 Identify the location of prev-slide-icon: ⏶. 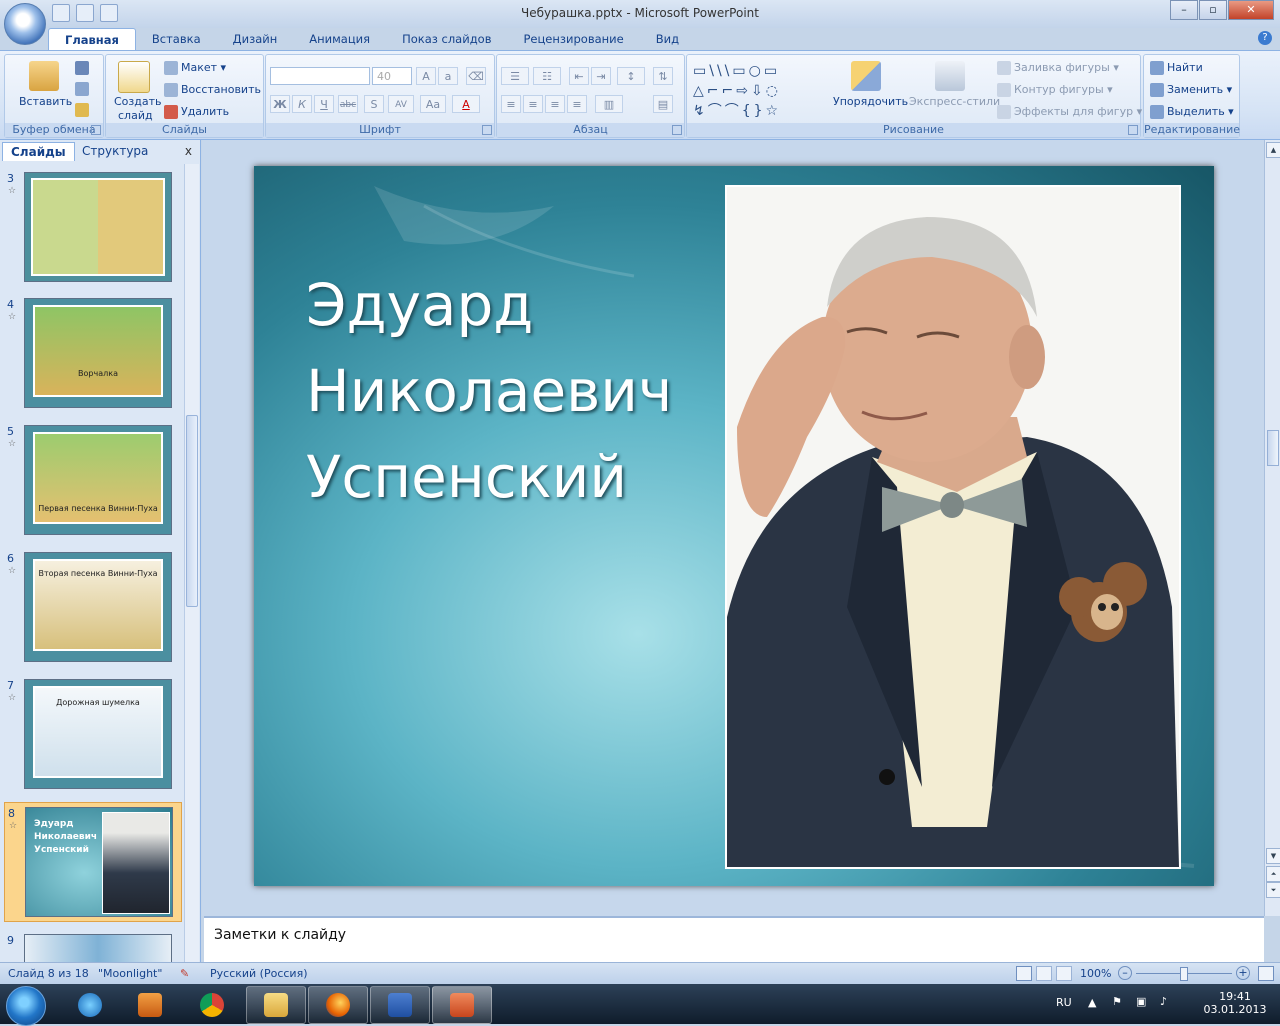
(1273, 874).